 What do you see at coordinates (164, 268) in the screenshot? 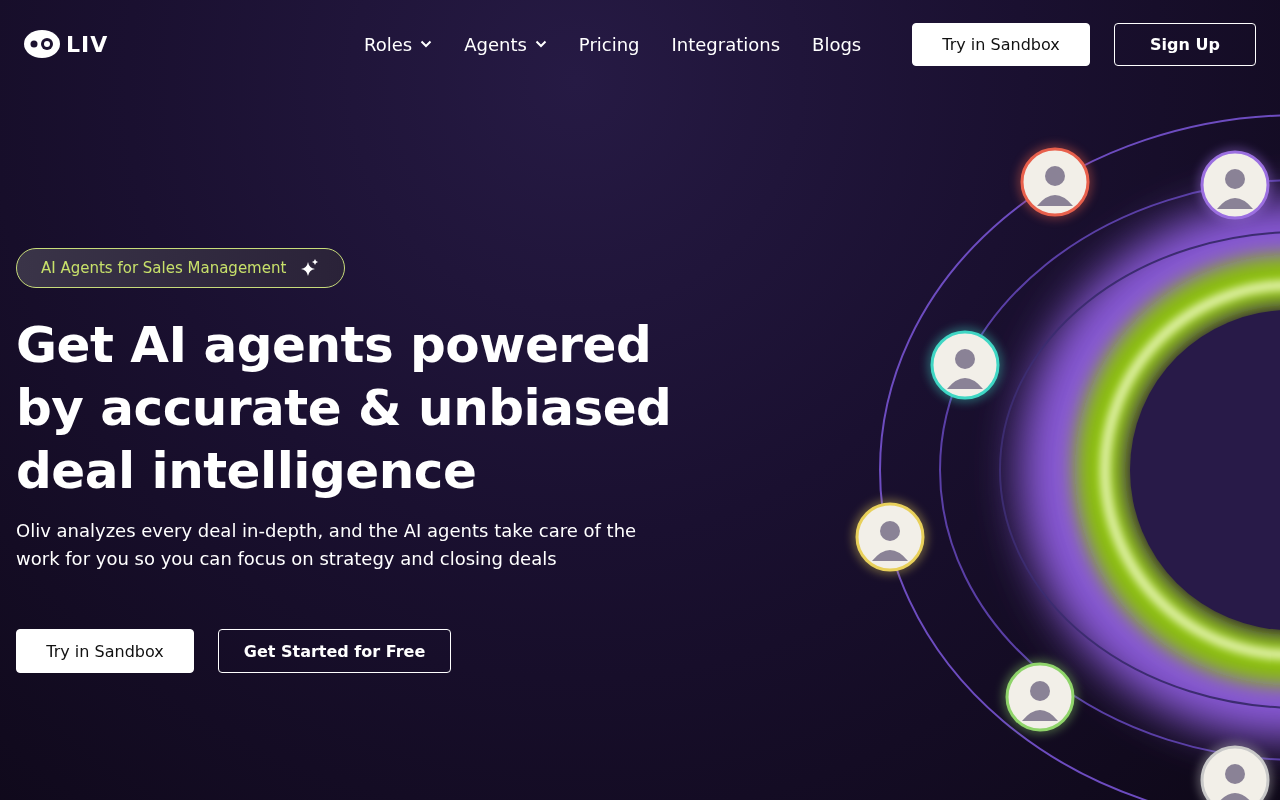
I see `badge-text: AI Agents for Sales Management` at bounding box center [164, 268].